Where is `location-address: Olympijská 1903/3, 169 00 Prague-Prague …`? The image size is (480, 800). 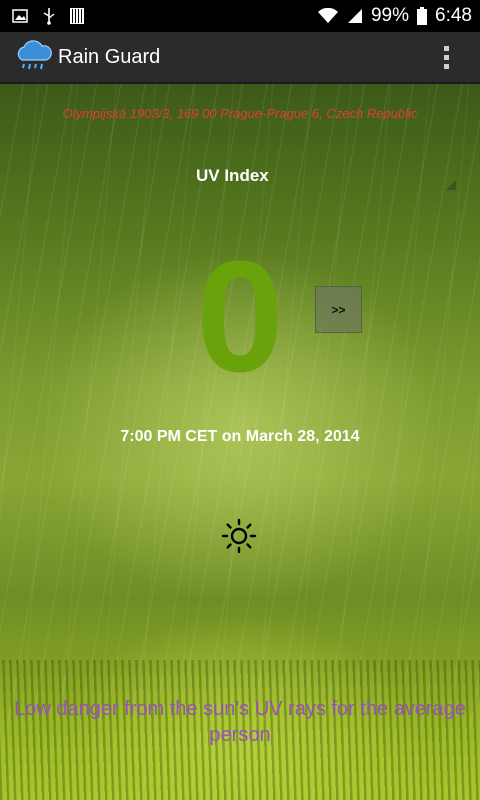
location-address: Olympijská 1903/3, 169 00 Prague-Prague … is located at coordinates (240, 113).